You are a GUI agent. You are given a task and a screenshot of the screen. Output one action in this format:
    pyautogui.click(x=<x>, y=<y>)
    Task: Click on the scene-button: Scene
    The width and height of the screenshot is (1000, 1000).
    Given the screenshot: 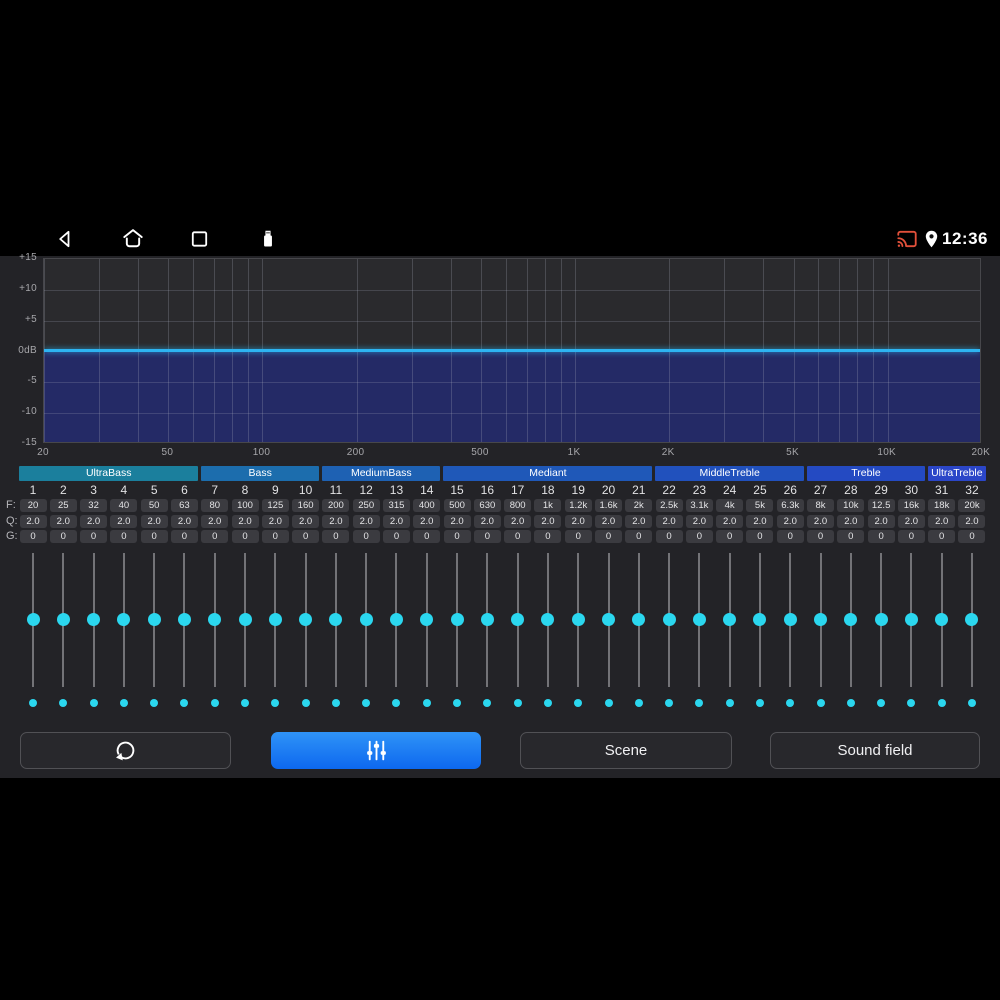 What is the action you would take?
    pyautogui.click(x=626, y=750)
    